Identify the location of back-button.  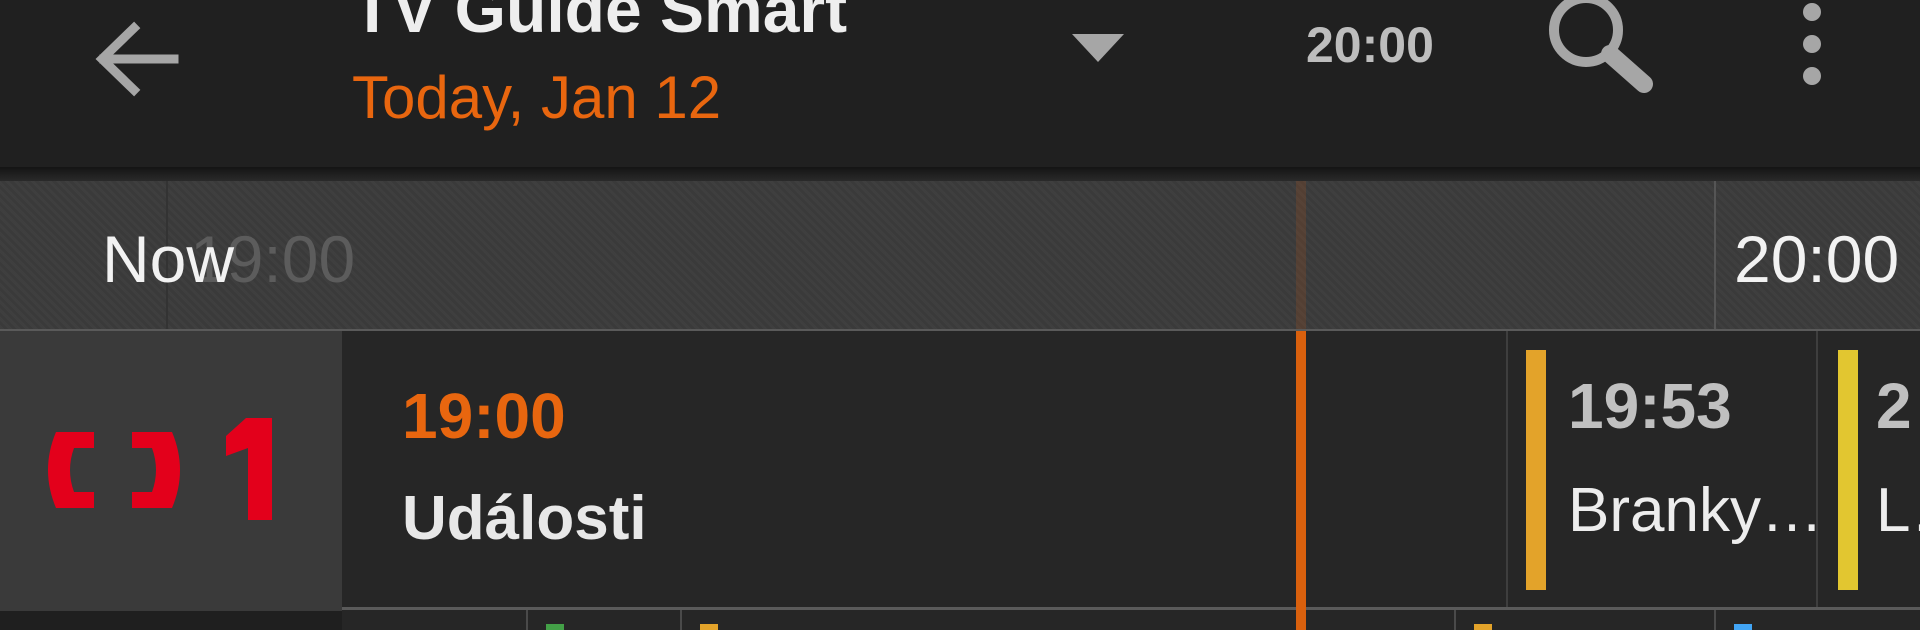
(136, 59).